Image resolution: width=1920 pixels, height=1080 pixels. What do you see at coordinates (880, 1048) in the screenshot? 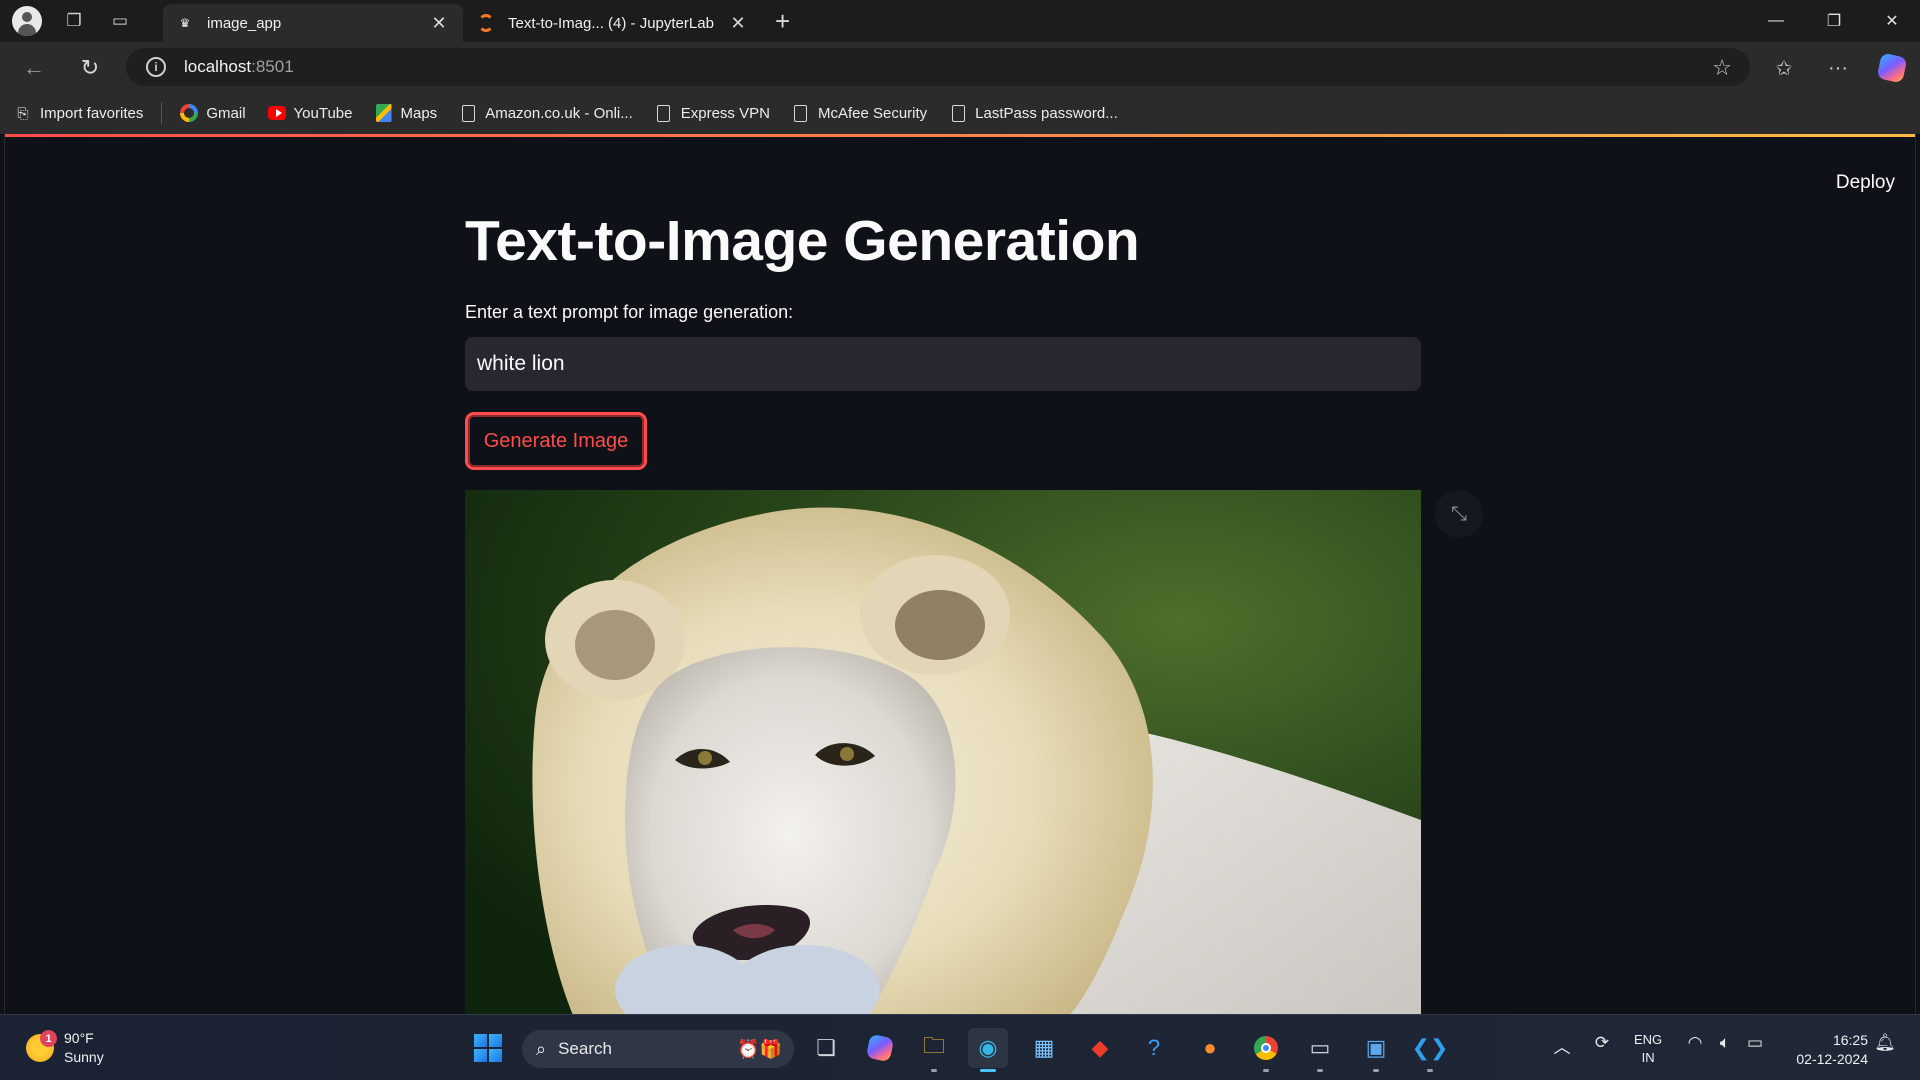
I see `copilot-app-icon` at bounding box center [880, 1048].